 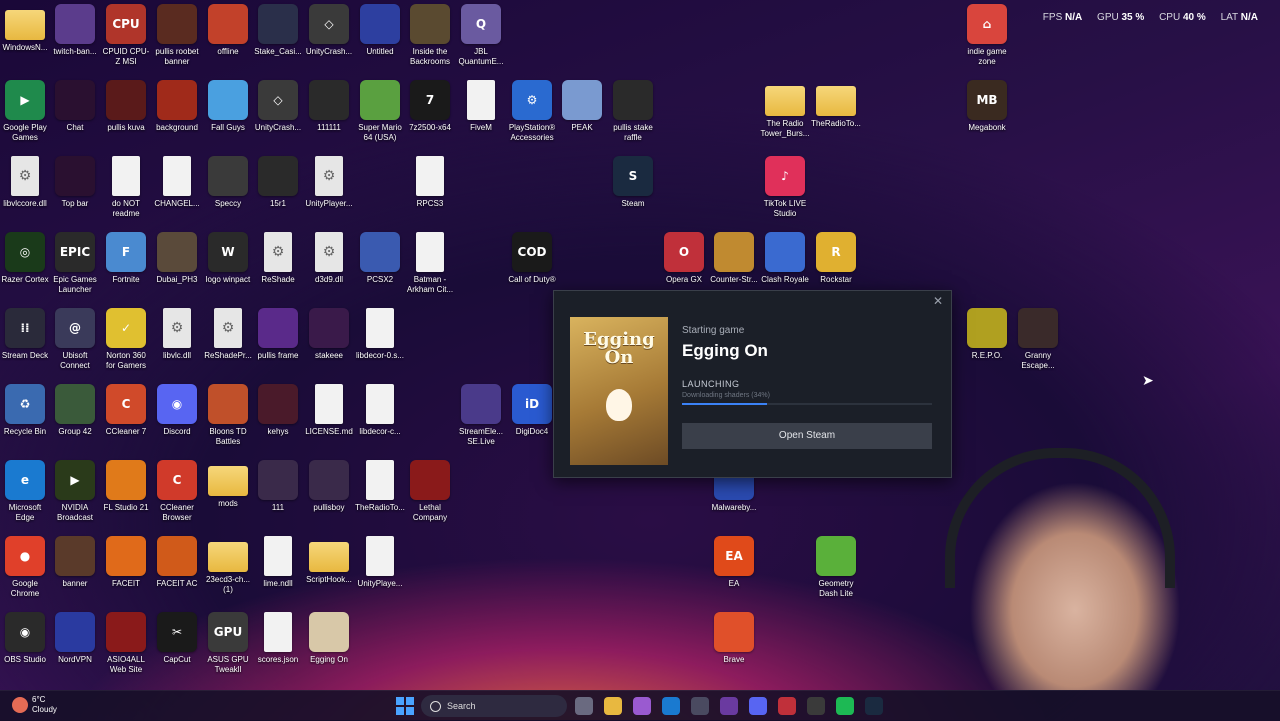 What do you see at coordinates (816, 706) in the screenshot?
I see `taskbar-chatgpt-icon` at bounding box center [816, 706].